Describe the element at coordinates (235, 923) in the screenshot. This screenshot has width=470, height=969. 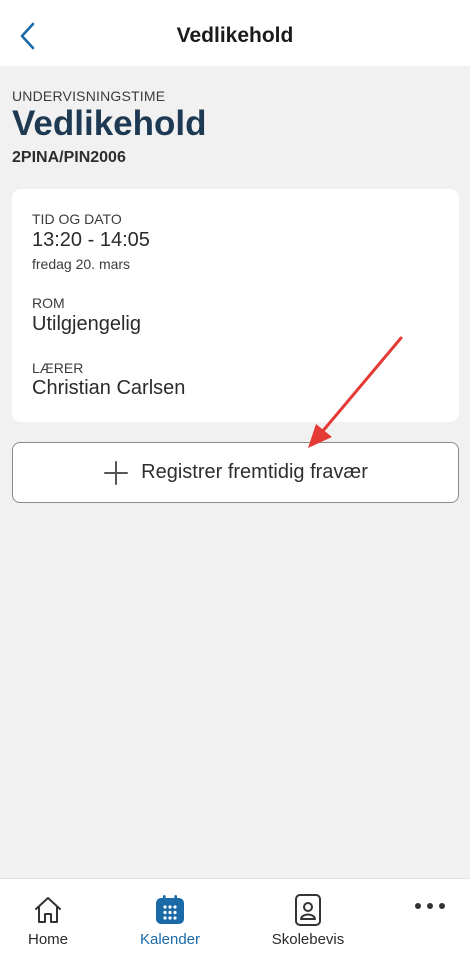
I see `bottom-tab-bar: Home Kalender Skolebevis` at that location.